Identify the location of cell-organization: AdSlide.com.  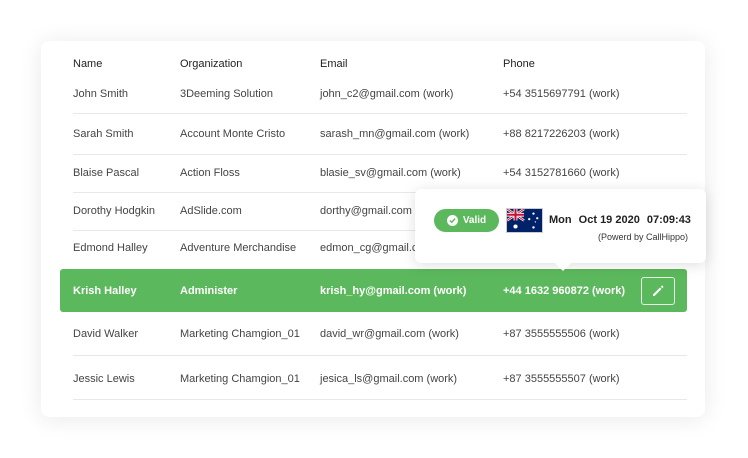
(211, 211).